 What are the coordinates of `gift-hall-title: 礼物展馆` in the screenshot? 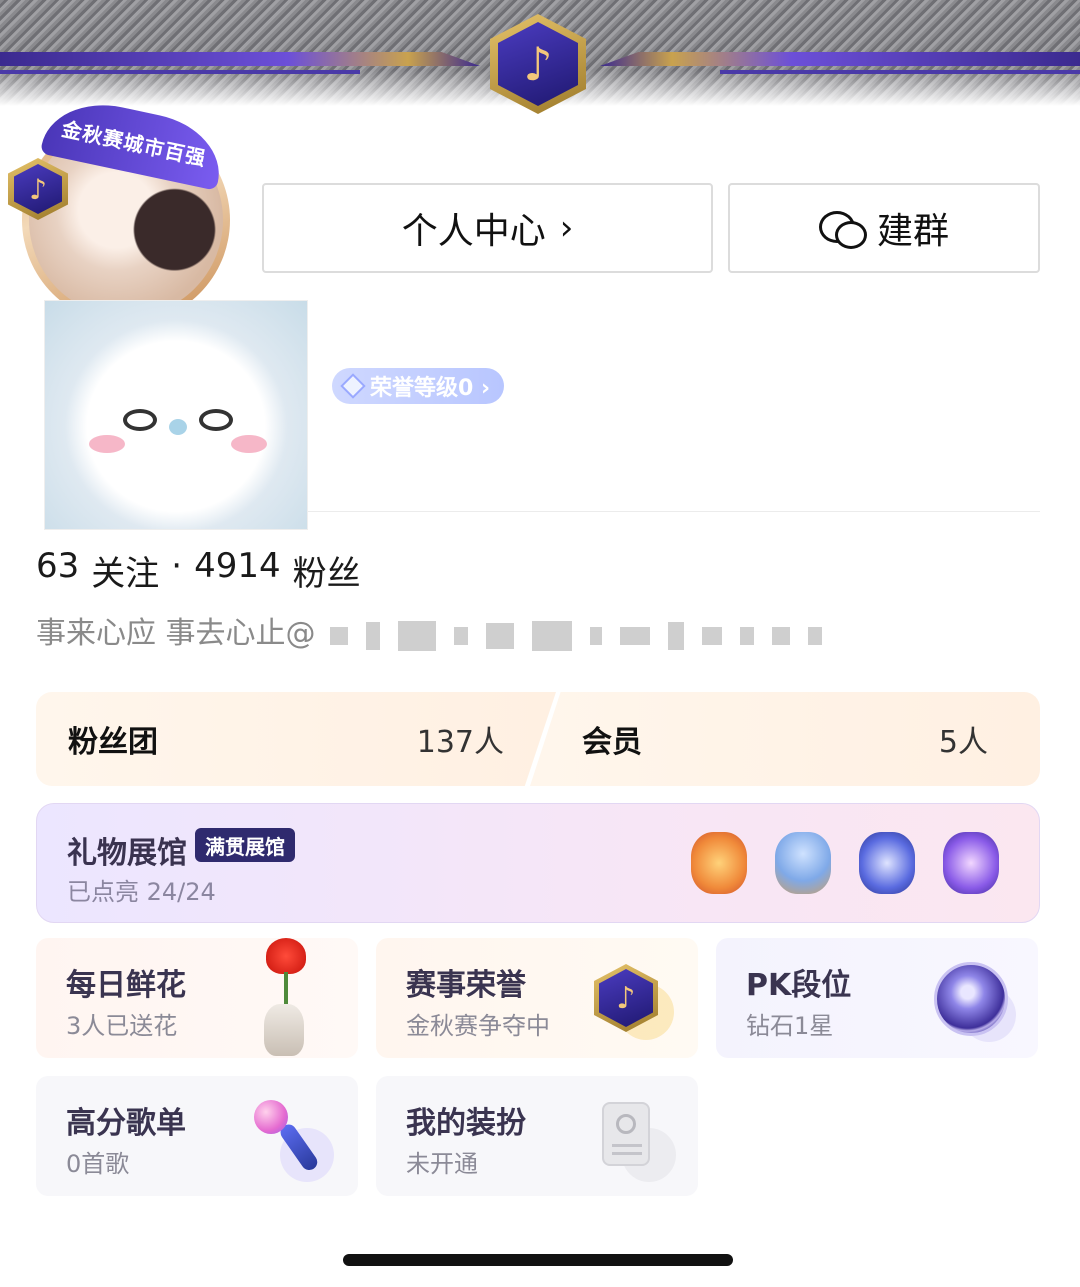 It's located at (127, 853).